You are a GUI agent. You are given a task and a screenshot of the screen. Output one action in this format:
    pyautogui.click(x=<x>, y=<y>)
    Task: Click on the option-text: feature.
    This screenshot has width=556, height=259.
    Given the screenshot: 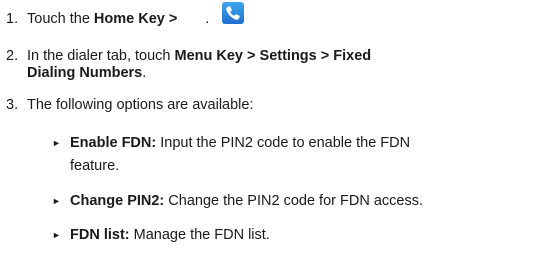 What is the action you would take?
    pyautogui.click(x=95, y=166)
    